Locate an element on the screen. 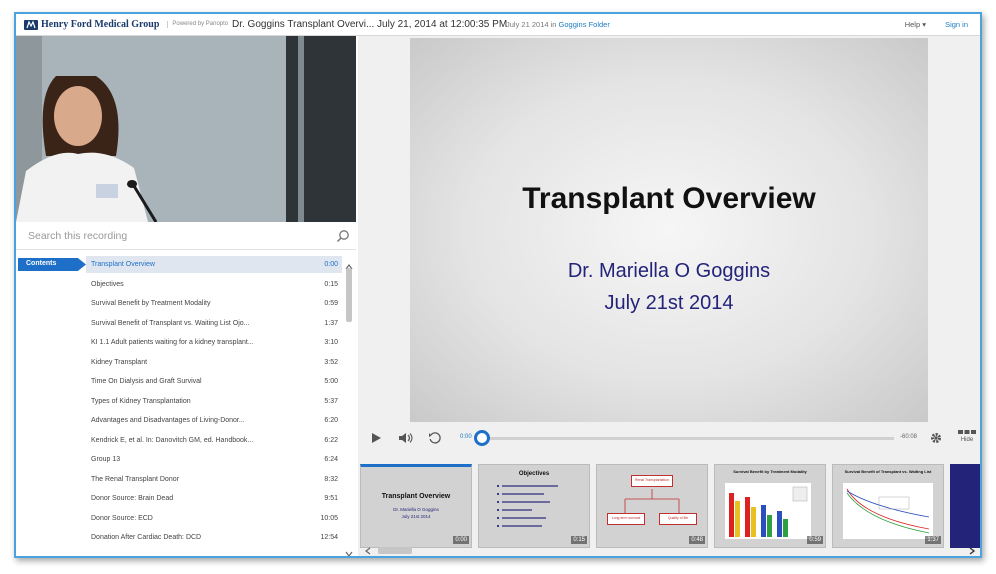 The width and height of the screenshot is (996, 574). search-bar: Search this recording is located at coordinates (186, 237).